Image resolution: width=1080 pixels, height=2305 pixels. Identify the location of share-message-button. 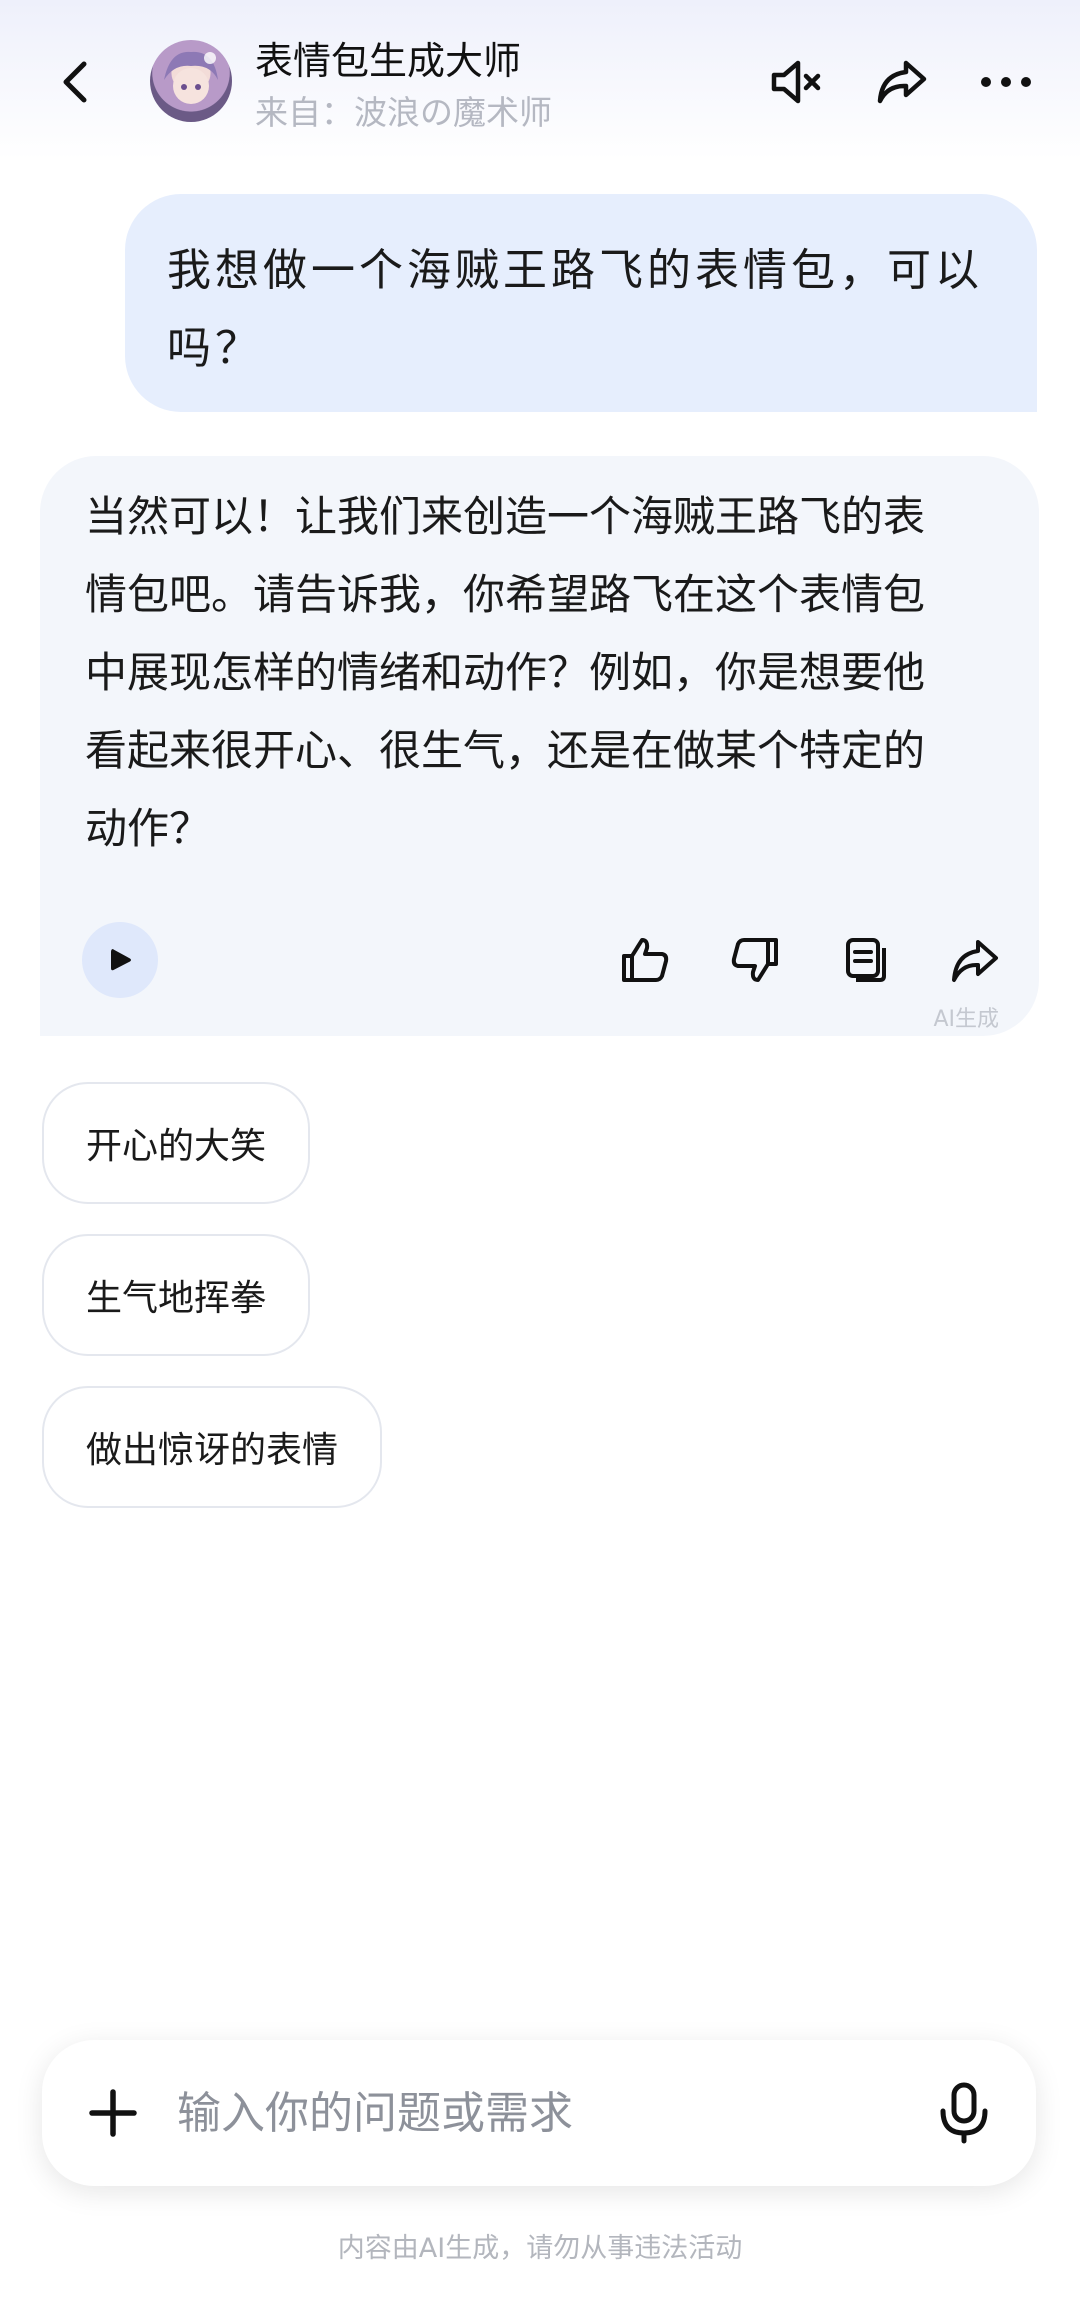
(975, 960).